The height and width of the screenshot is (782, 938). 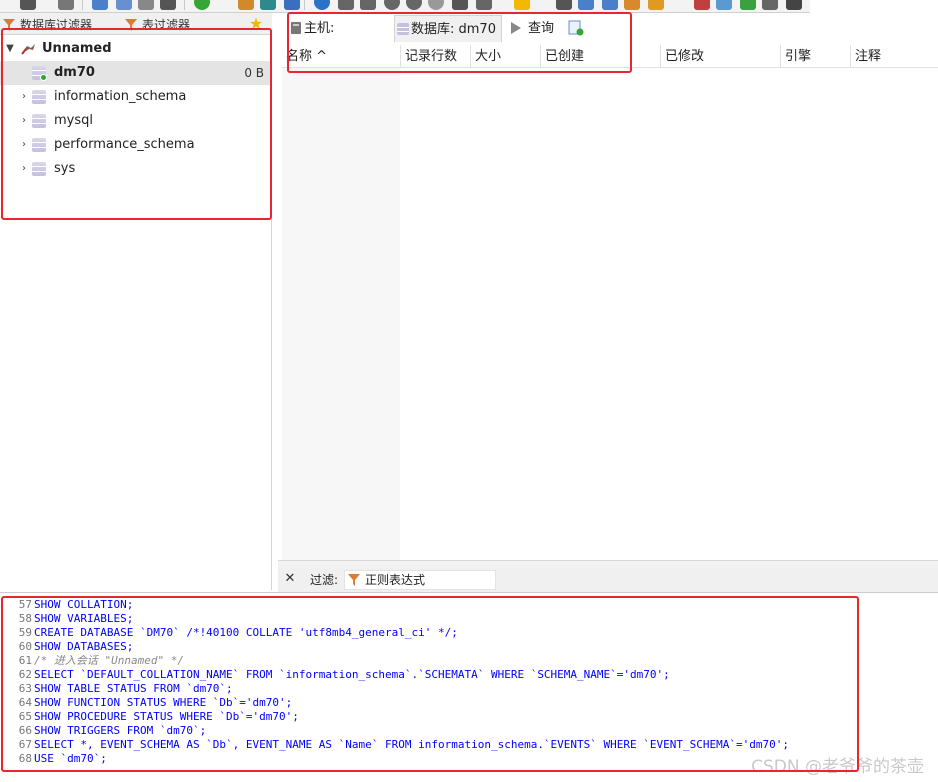 I want to click on column-header-size: 大小, so click(x=505, y=56).